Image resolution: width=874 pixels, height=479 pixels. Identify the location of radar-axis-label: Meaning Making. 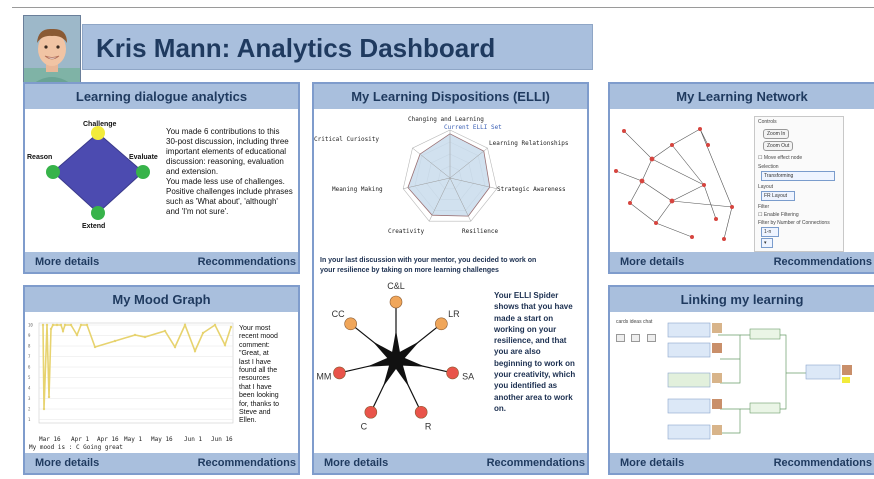
(357, 189).